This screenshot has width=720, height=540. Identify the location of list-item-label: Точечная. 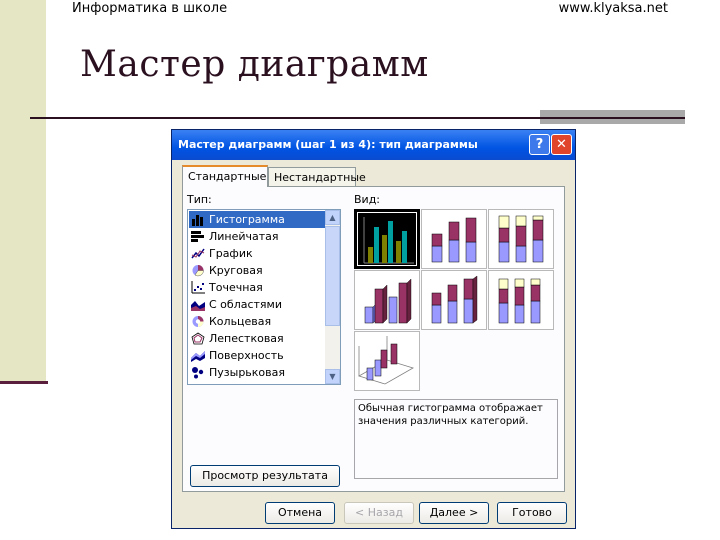
(236, 287).